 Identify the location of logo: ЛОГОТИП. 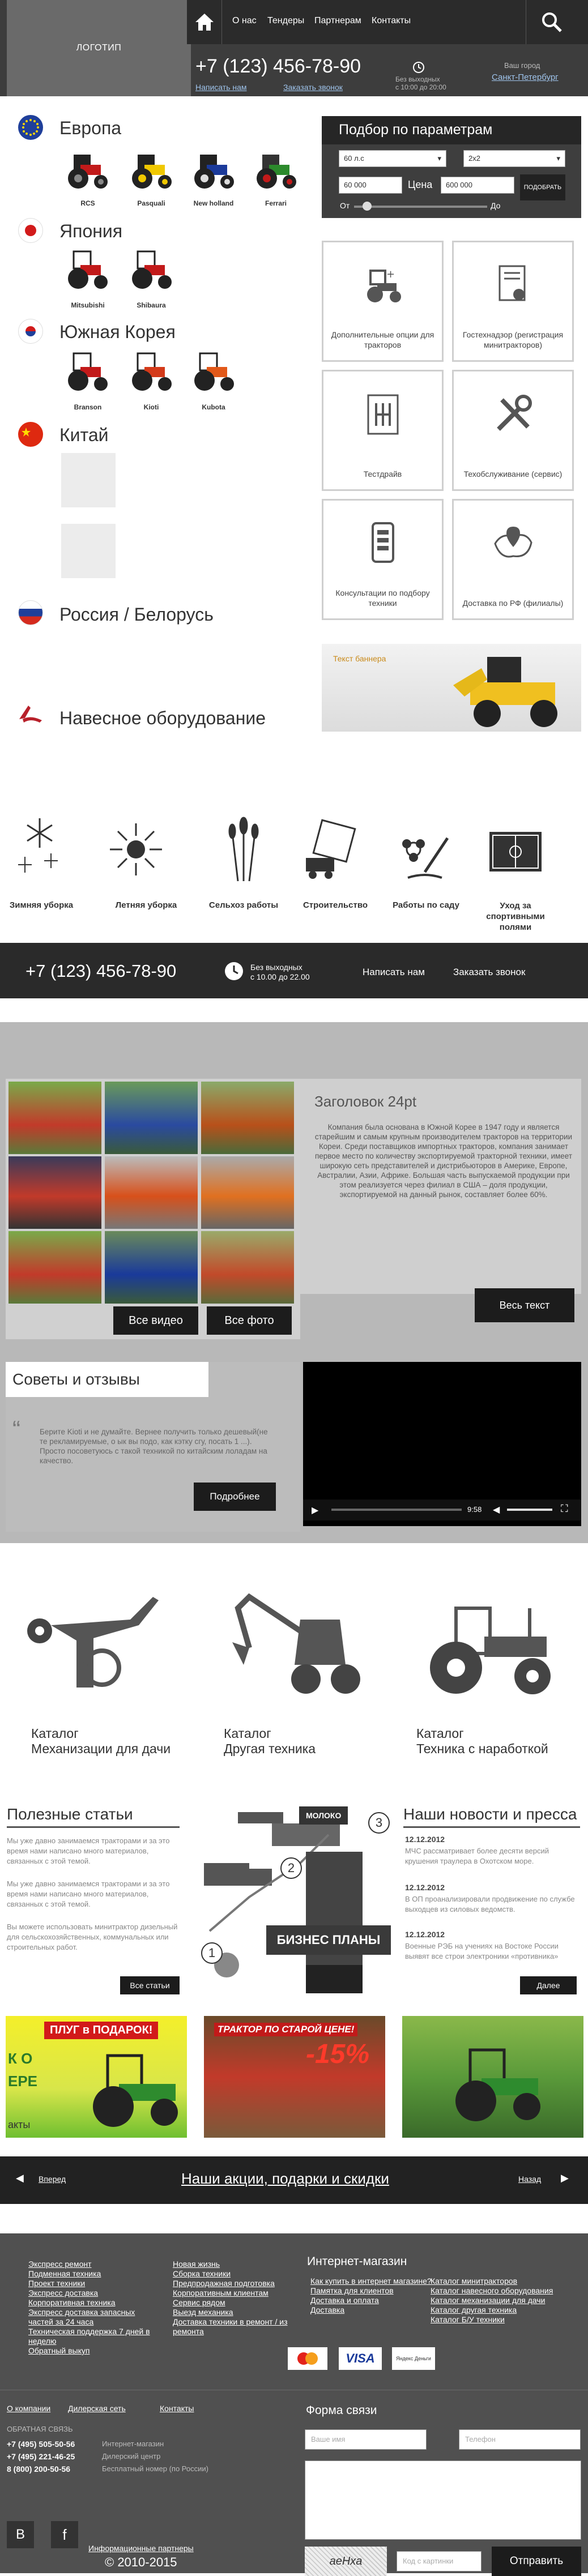
(99, 48).